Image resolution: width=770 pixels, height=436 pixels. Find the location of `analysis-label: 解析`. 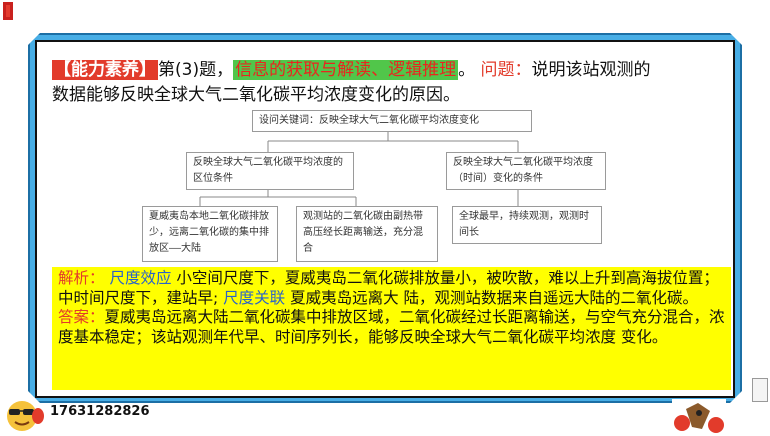

analysis-label: 解析 is located at coordinates (74, 278).